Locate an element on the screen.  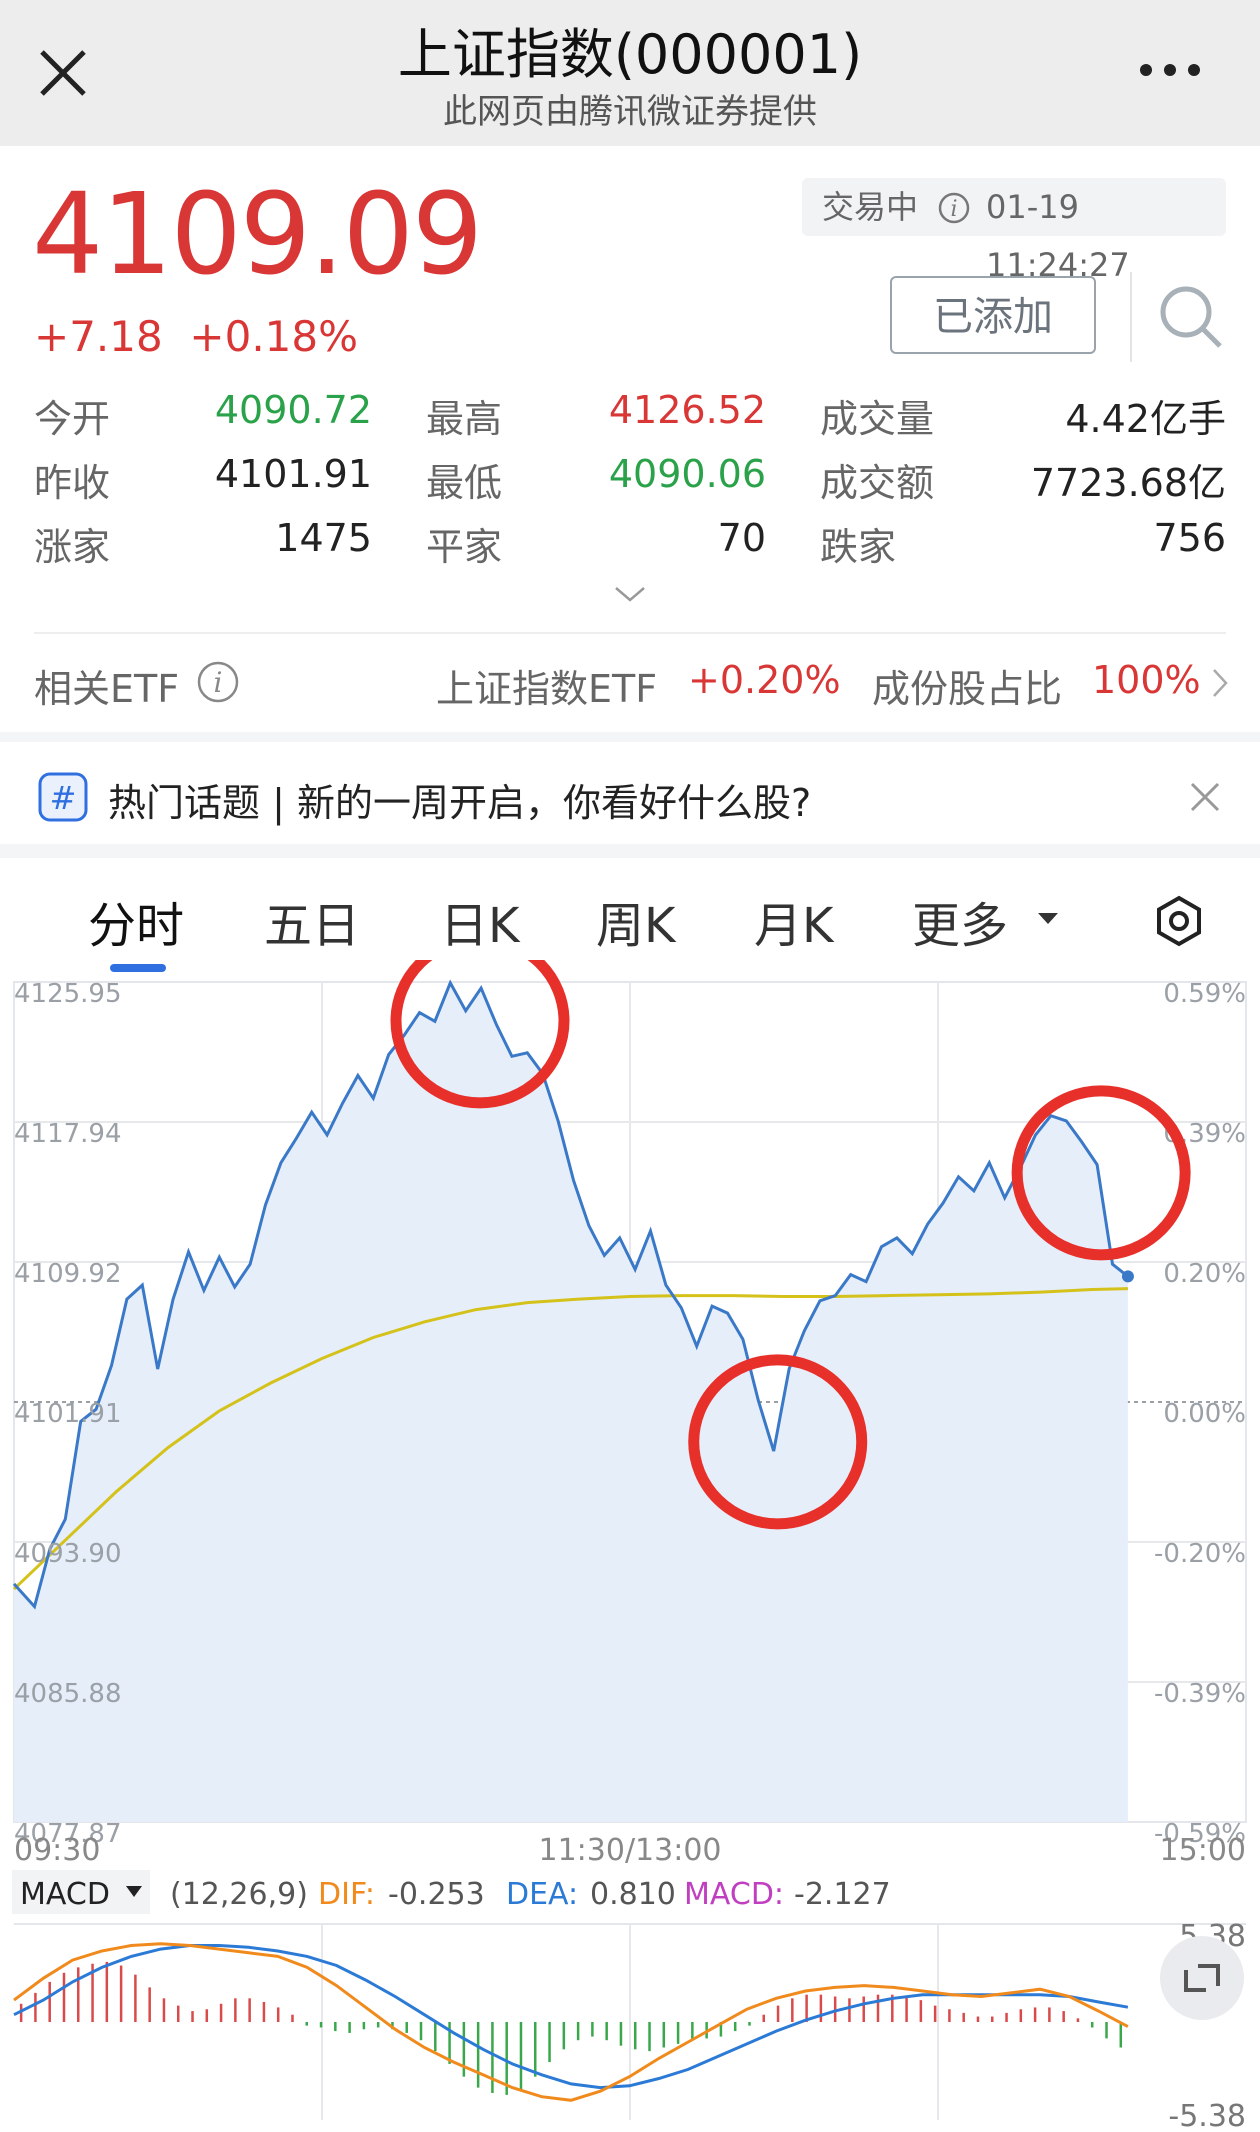
y-tick-label-pct: 0.59% is located at coordinates (1204, 994).